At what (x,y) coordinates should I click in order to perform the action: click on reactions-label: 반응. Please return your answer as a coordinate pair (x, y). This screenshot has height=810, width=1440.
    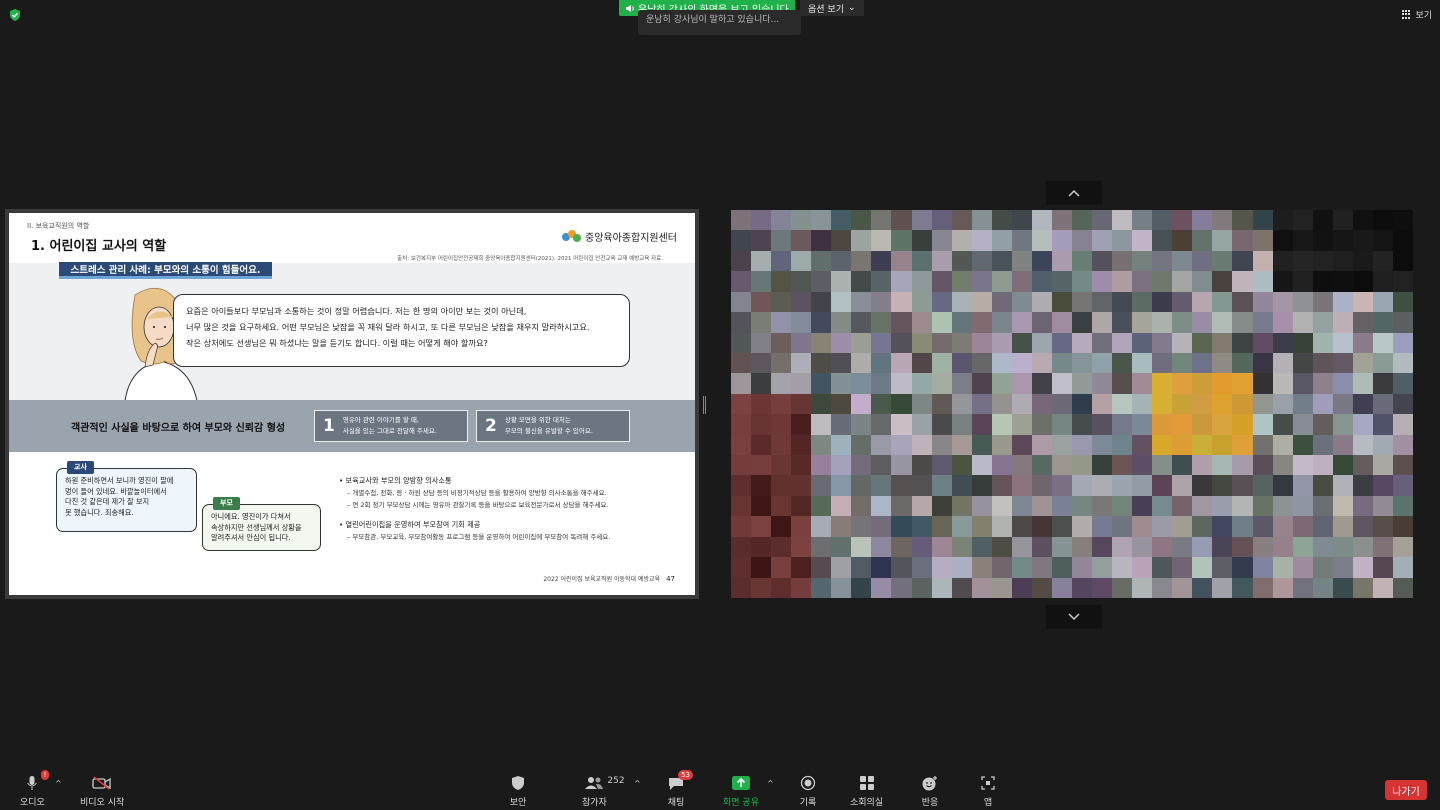
    Looking at the image, I should click on (930, 803).